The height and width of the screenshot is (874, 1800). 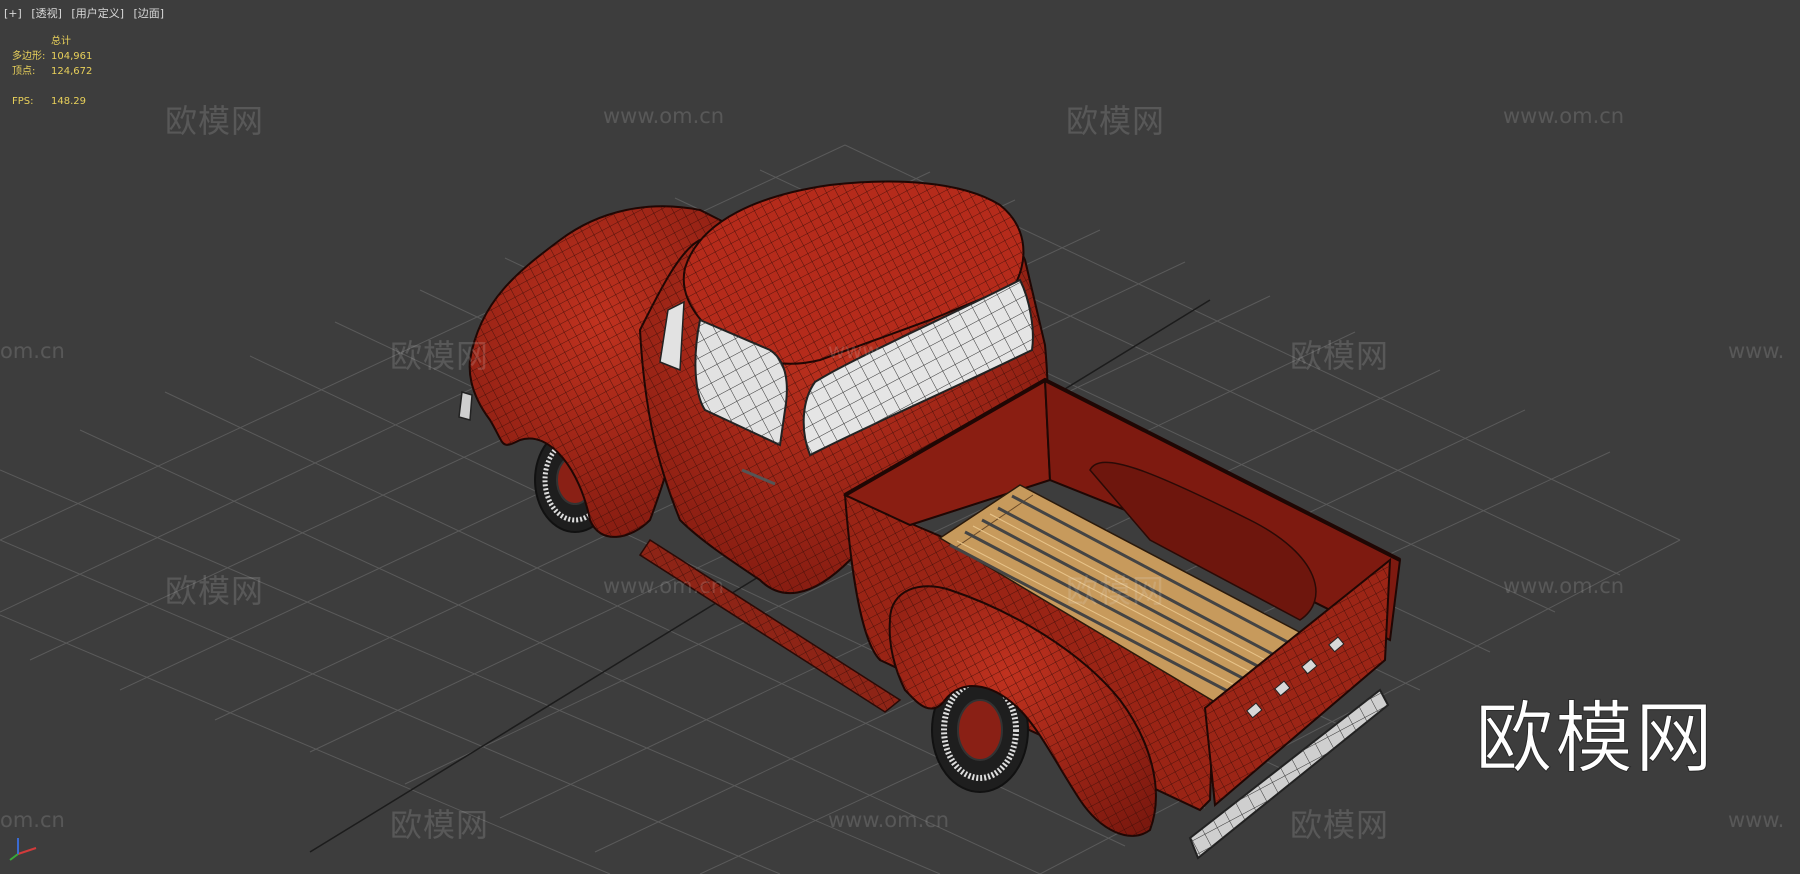 I want to click on stats-header: 总计, so click(x=61, y=41).